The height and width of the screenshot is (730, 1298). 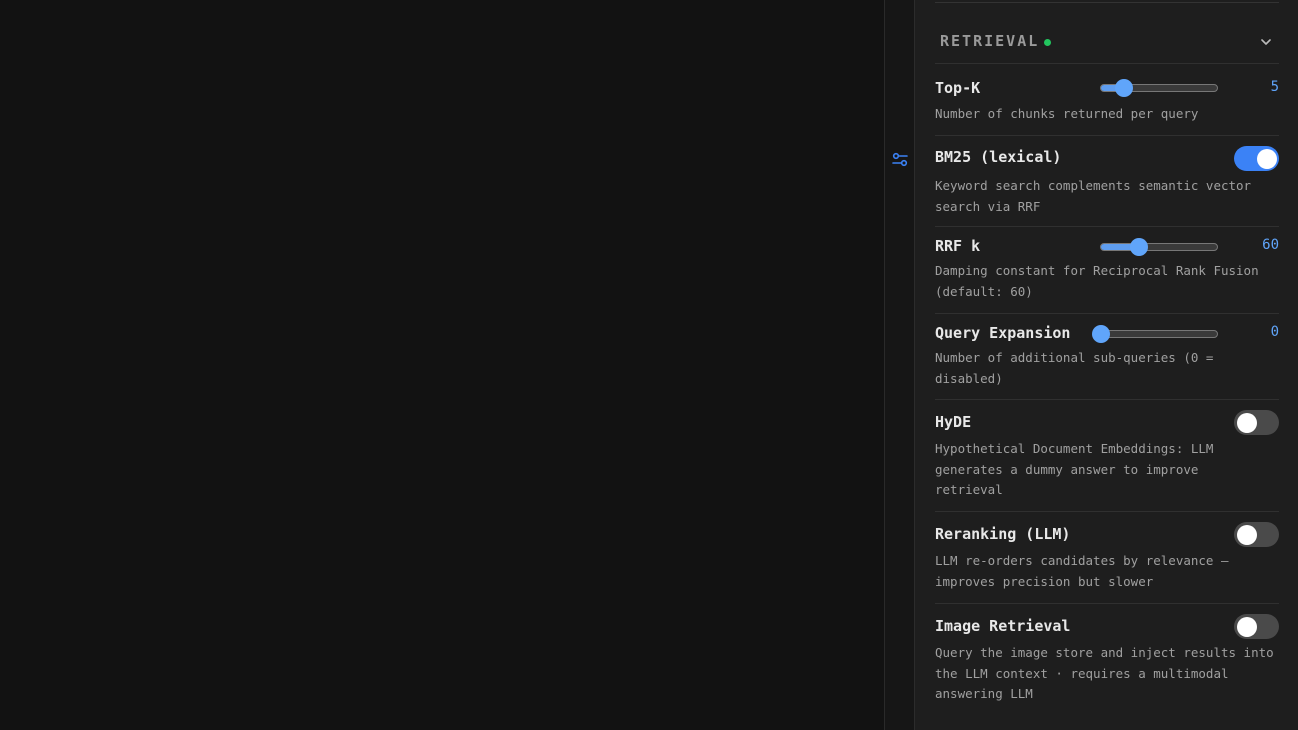 I want to click on sliders-icon, so click(x=900, y=159).